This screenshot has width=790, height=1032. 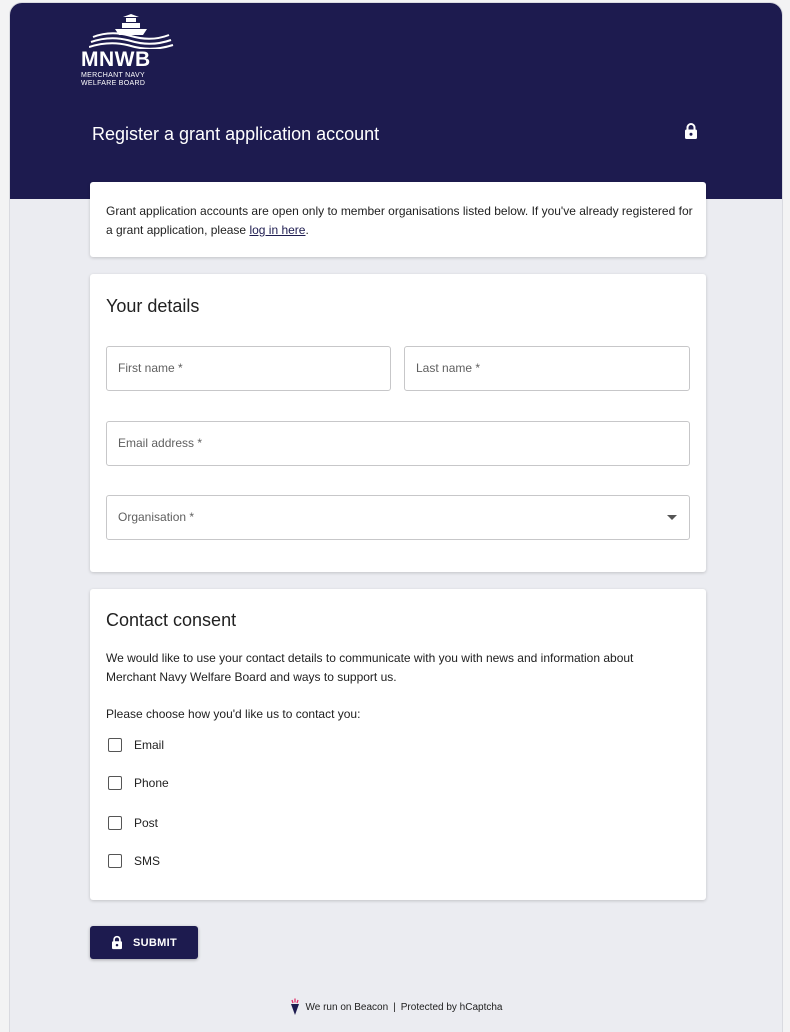 I want to click on consent-option-email: Email, so click(x=135, y=745).